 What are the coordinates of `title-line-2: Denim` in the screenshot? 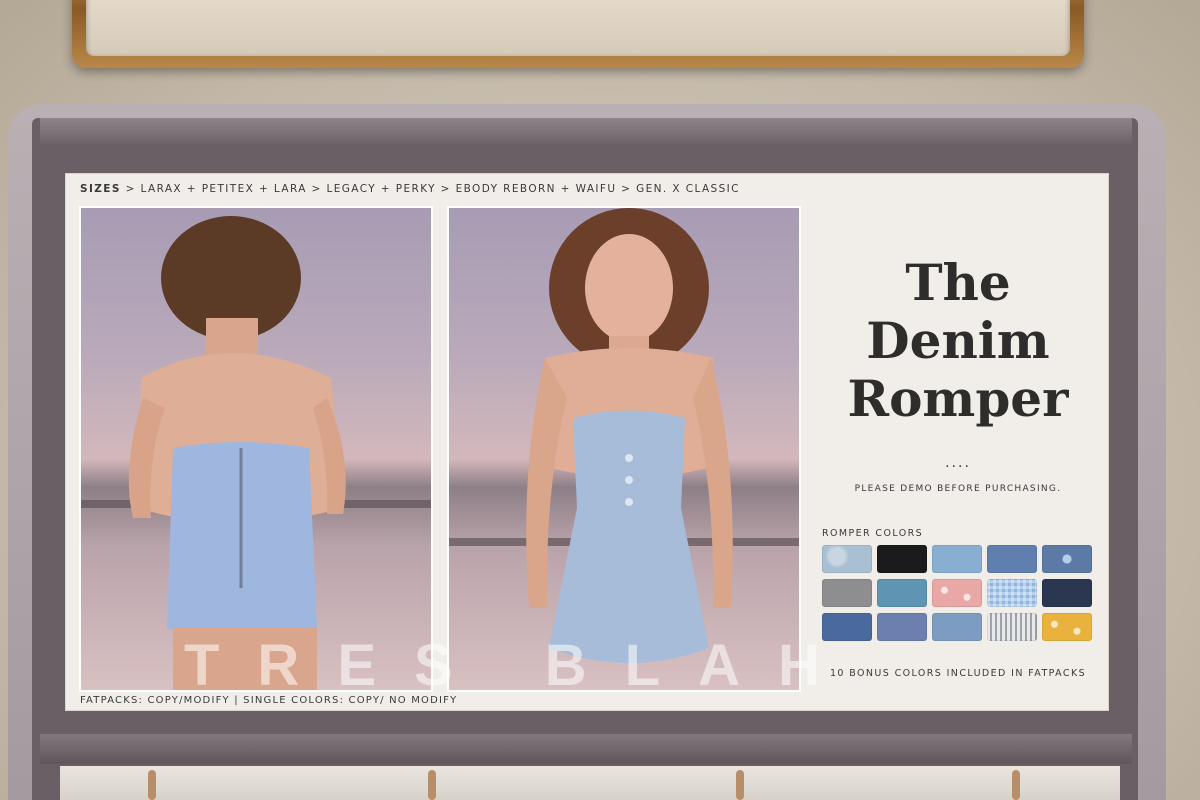 It's located at (958, 340).